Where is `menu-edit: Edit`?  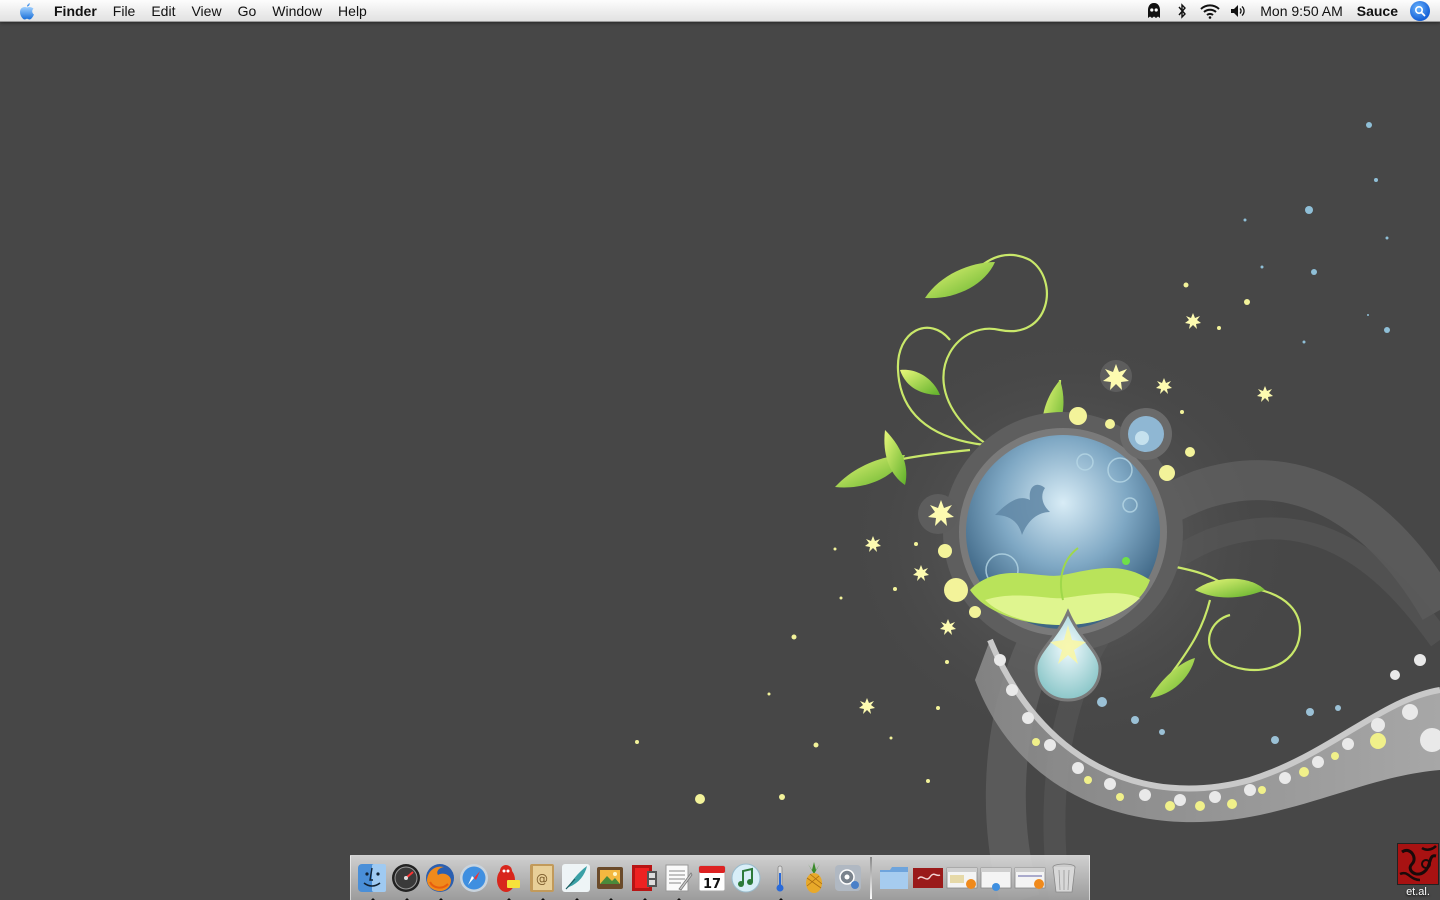
menu-edit: Edit is located at coordinates (163, 11).